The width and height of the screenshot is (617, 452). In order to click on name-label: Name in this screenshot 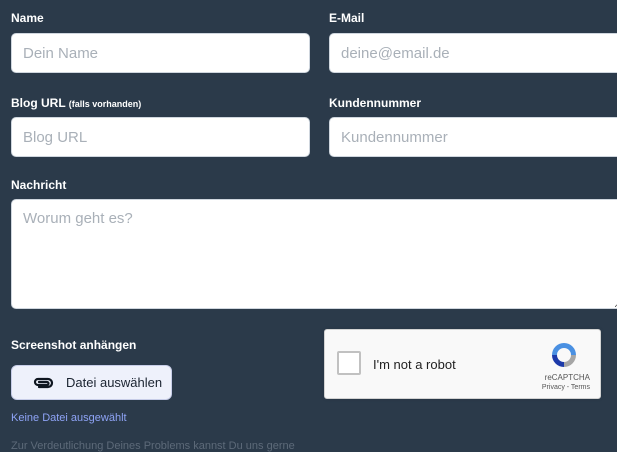, I will do `click(27, 18)`.